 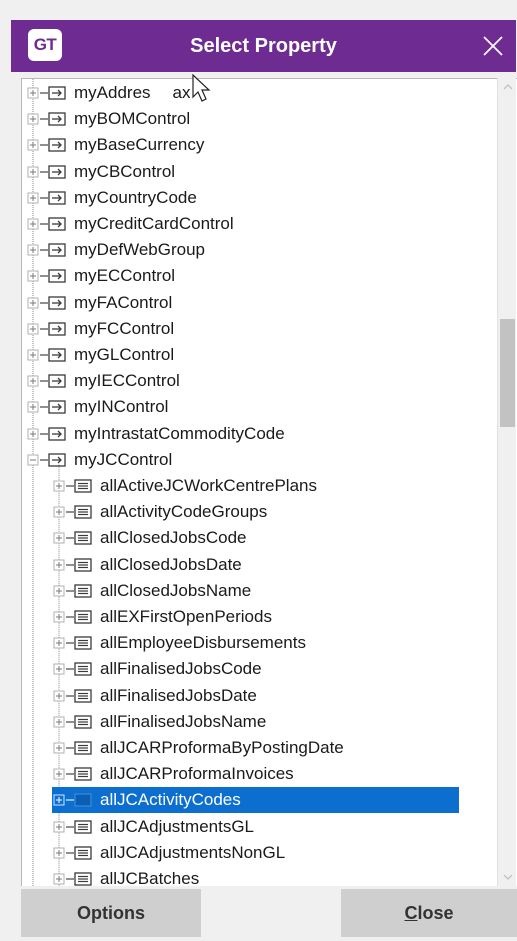 I want to click on tree-child-node: allClosedJobsDate, so click(x=262, y=565).